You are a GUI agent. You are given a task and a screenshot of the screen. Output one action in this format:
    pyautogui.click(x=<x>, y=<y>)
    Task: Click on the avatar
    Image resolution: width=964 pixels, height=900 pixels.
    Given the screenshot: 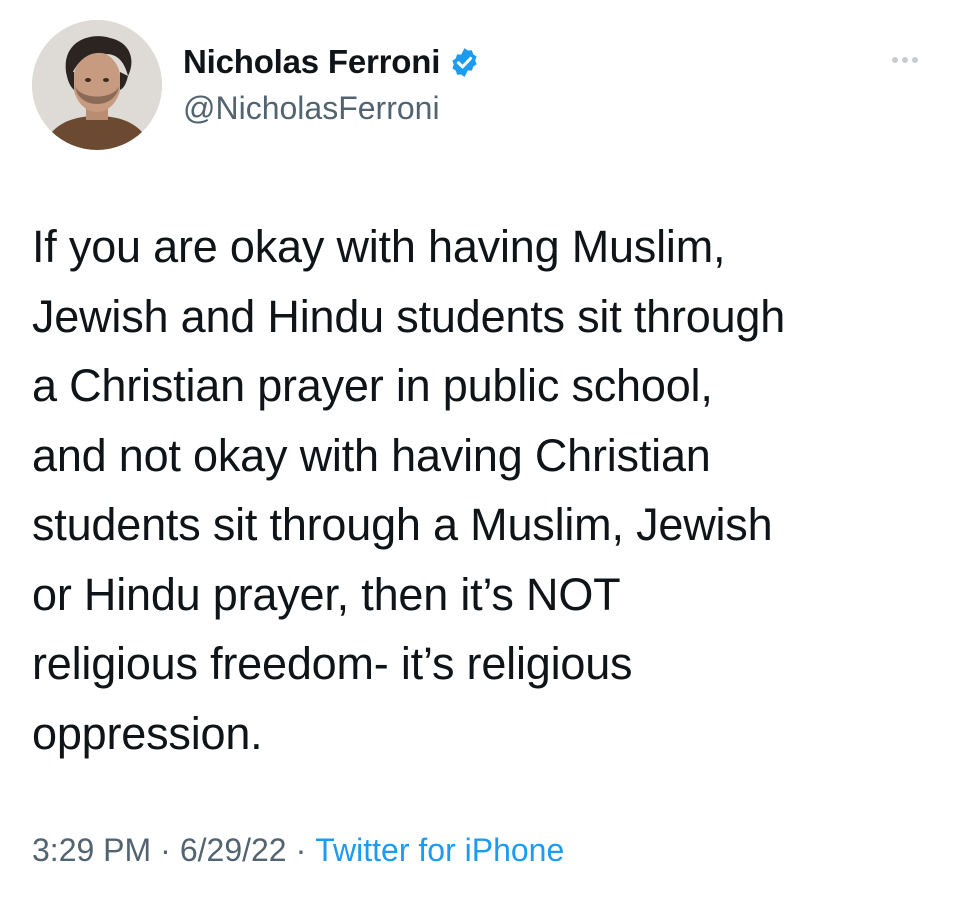 What is the action you would take?
    pyautogui.click(x=97, y=85)
    